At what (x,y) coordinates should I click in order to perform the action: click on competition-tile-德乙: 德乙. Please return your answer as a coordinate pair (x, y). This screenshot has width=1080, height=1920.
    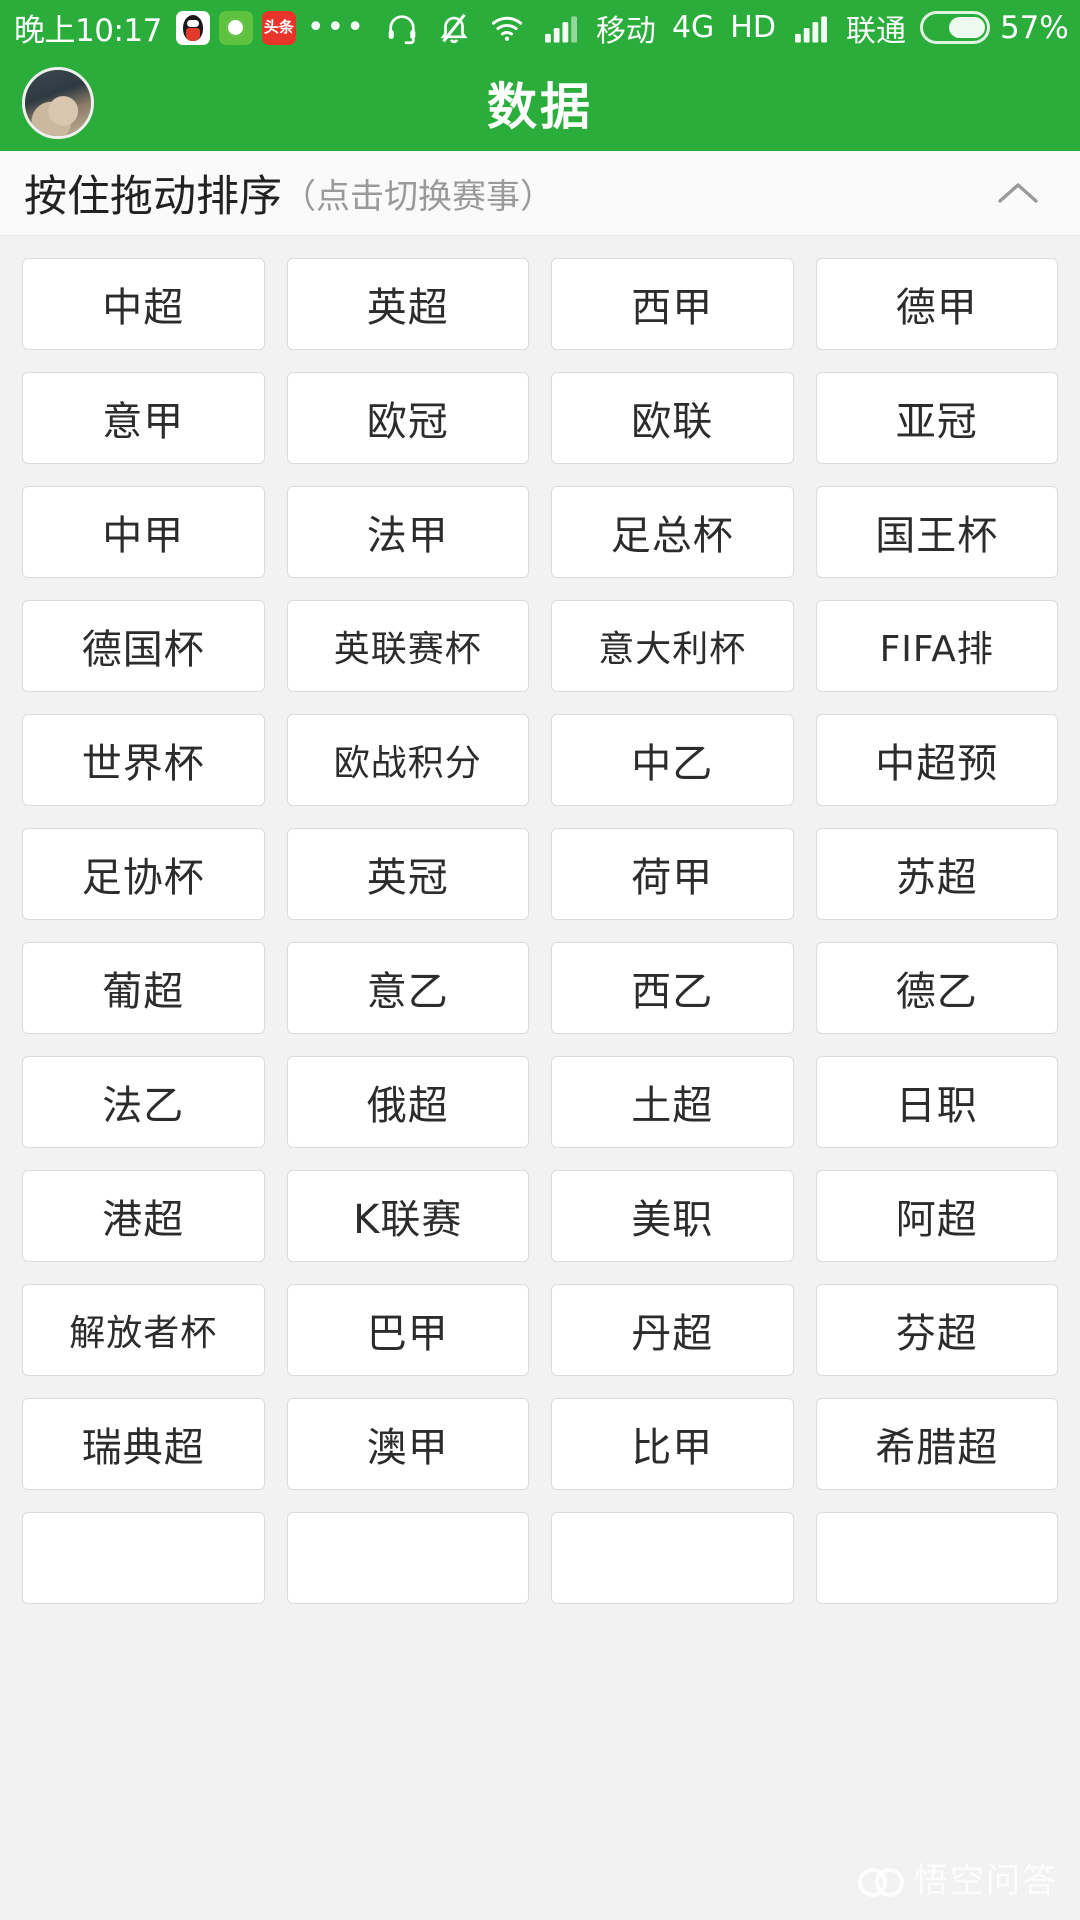
    Looking at the image, I should click on (936, 988).